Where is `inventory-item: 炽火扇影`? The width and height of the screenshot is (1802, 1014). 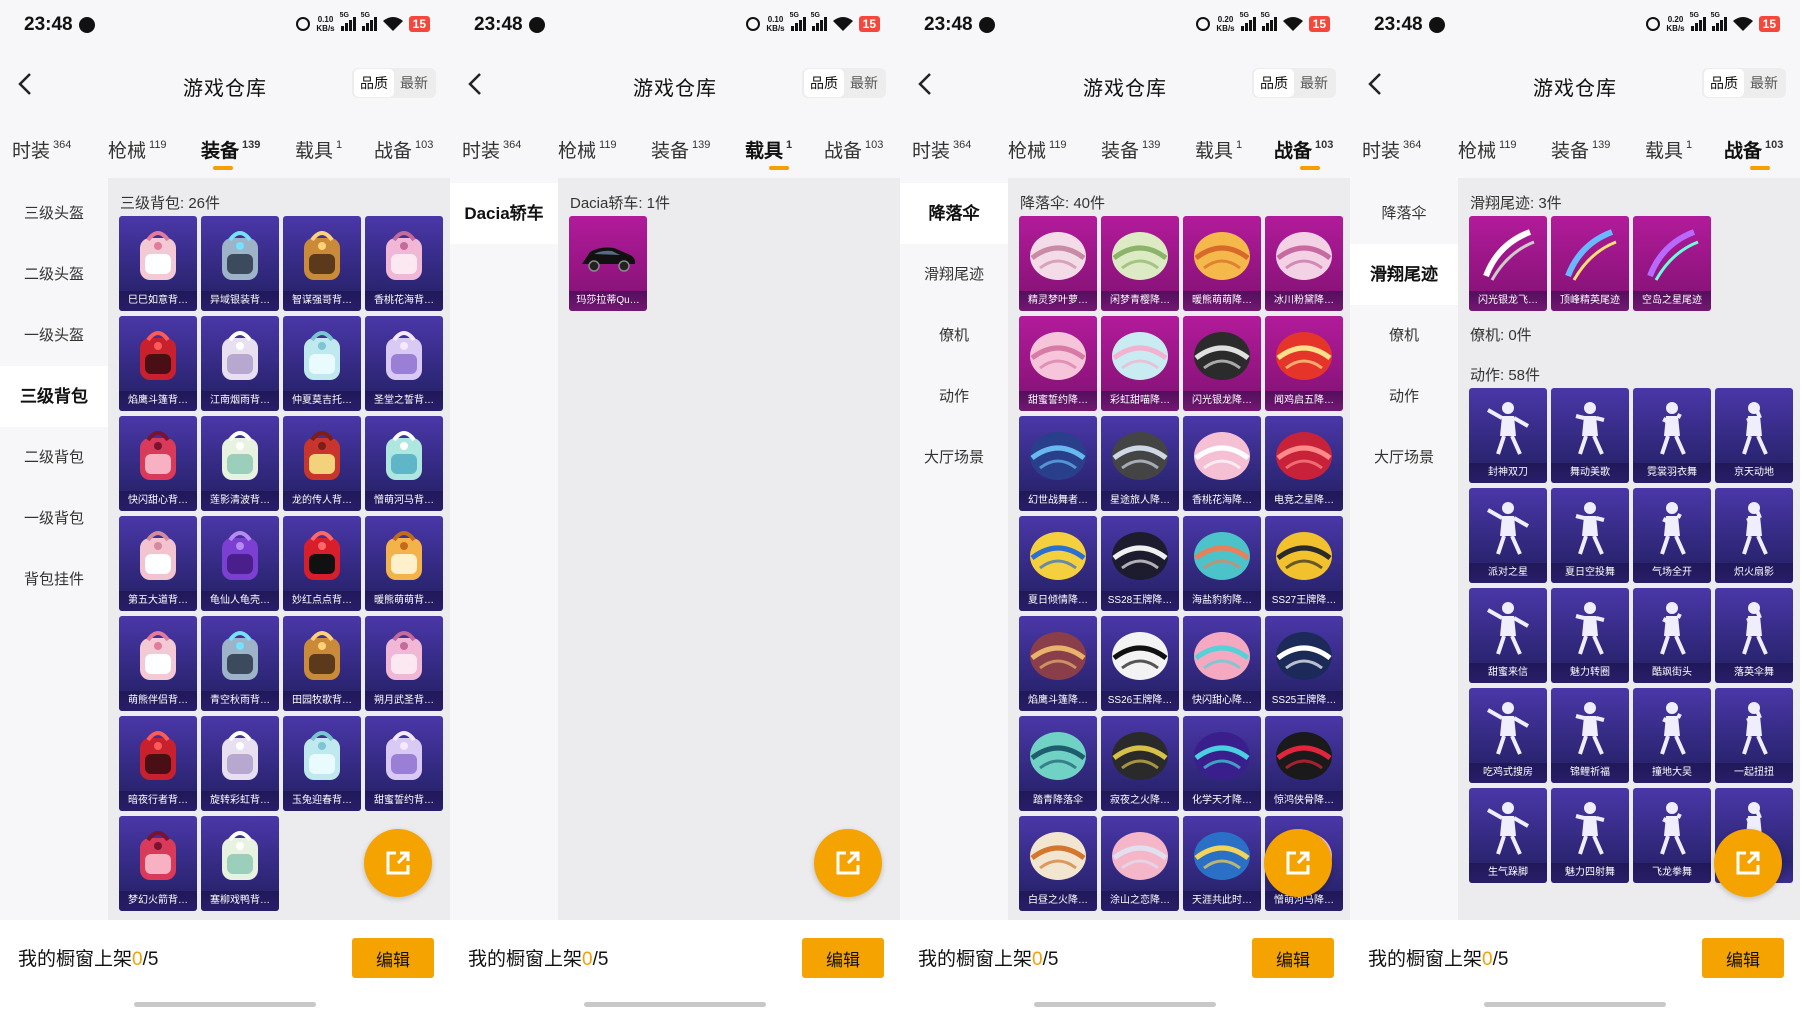
inventory-item: 炽火扇影 is located at coordinates (1754, 535).